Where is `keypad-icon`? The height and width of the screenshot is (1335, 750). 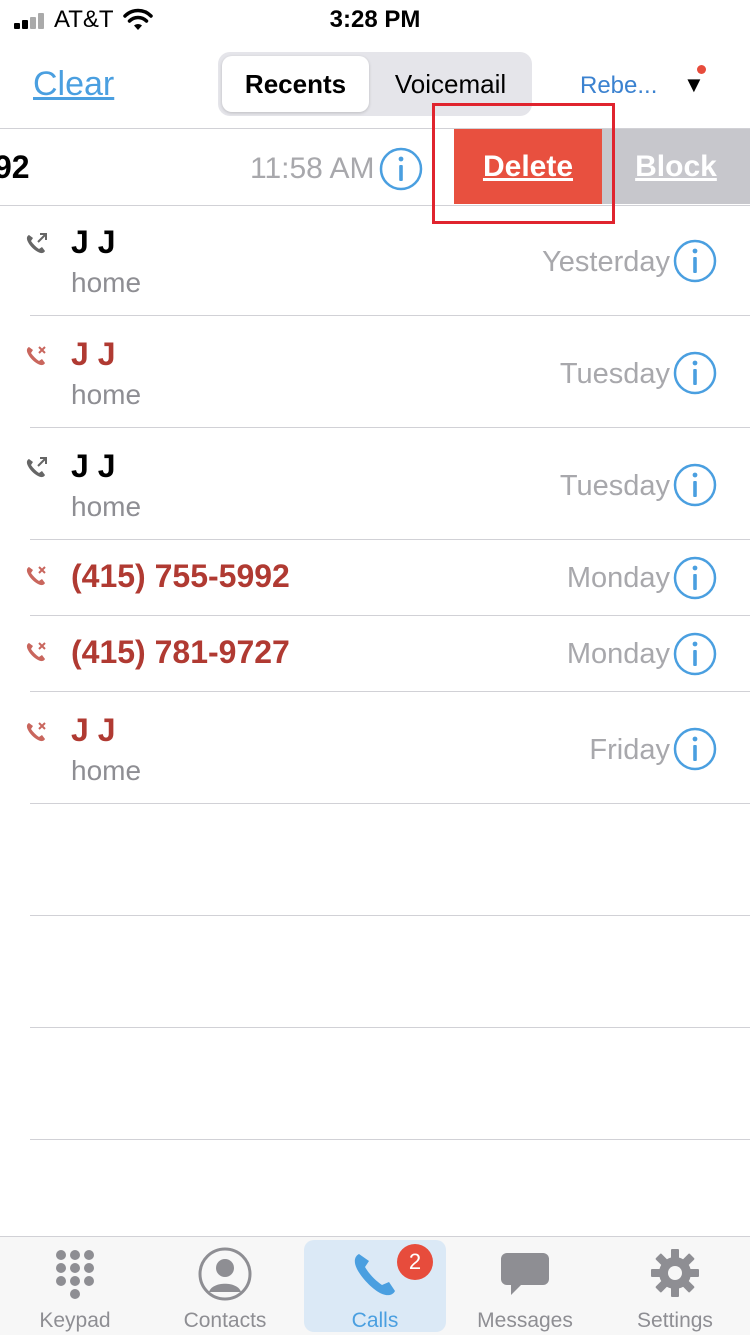 keypad-icon is located at coordinates (75, 1274).